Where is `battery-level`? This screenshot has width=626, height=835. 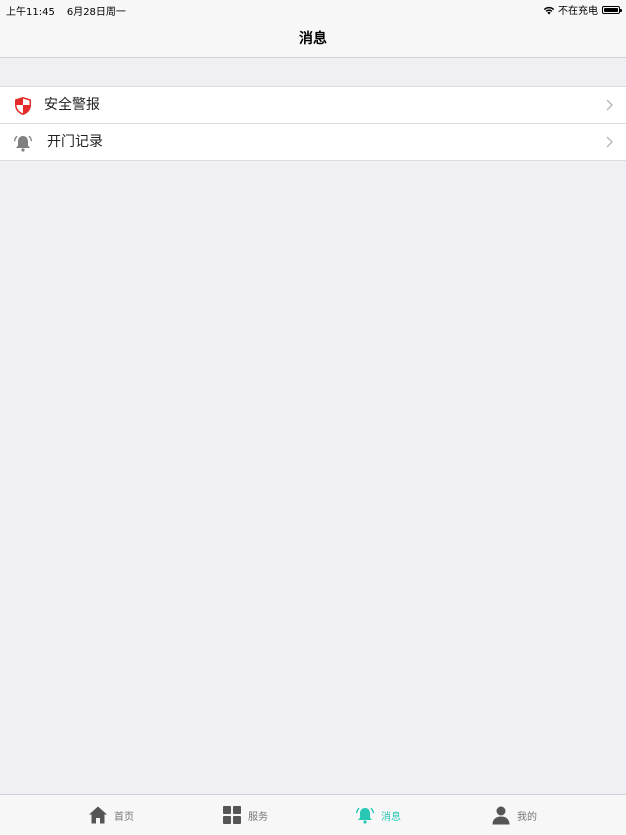
battery-level is located at coordinates (611, 9).